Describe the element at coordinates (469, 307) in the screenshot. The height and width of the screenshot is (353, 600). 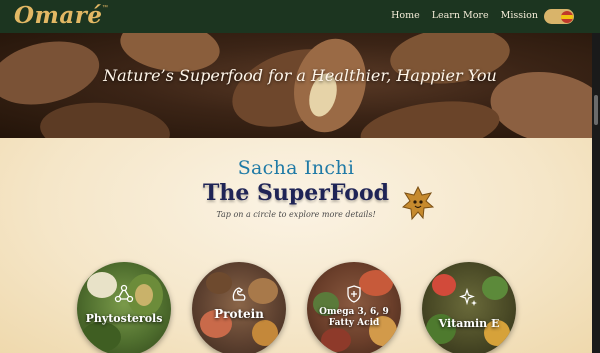
I see `nutrient-circle-vitamin-e: Vitamin E` at that location.